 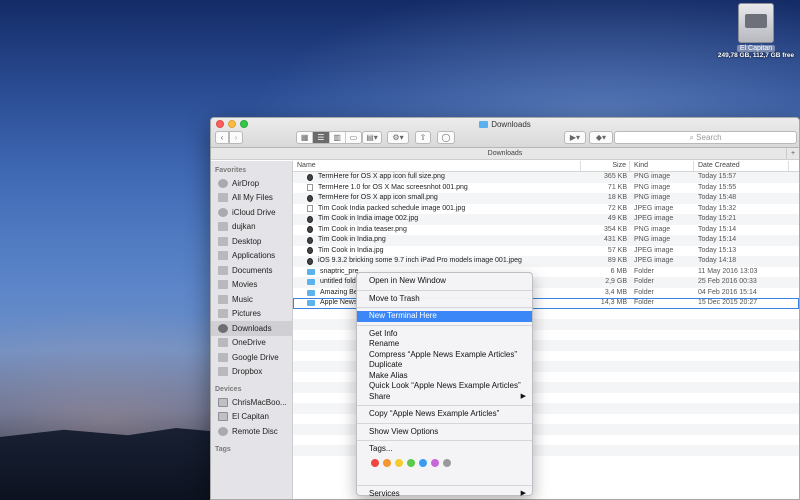 What do you see at coordinates (251, 212) in the screenshot?
I see `sidebar-item-icloud-drive: iCloud Drive` at bounding box center [251, 212].